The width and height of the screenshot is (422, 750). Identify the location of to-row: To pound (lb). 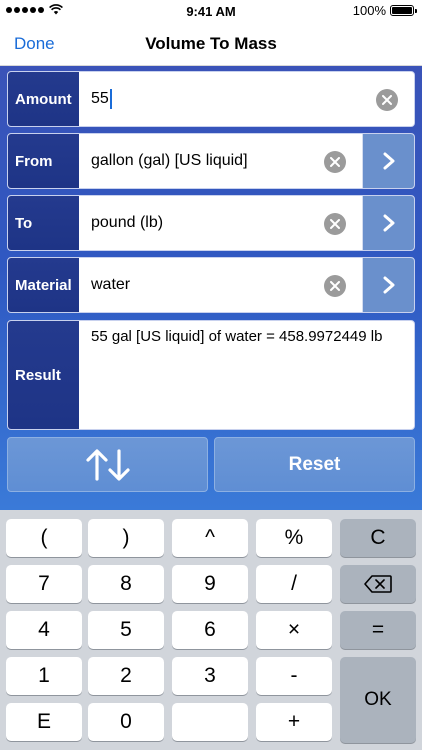
(211, 223).